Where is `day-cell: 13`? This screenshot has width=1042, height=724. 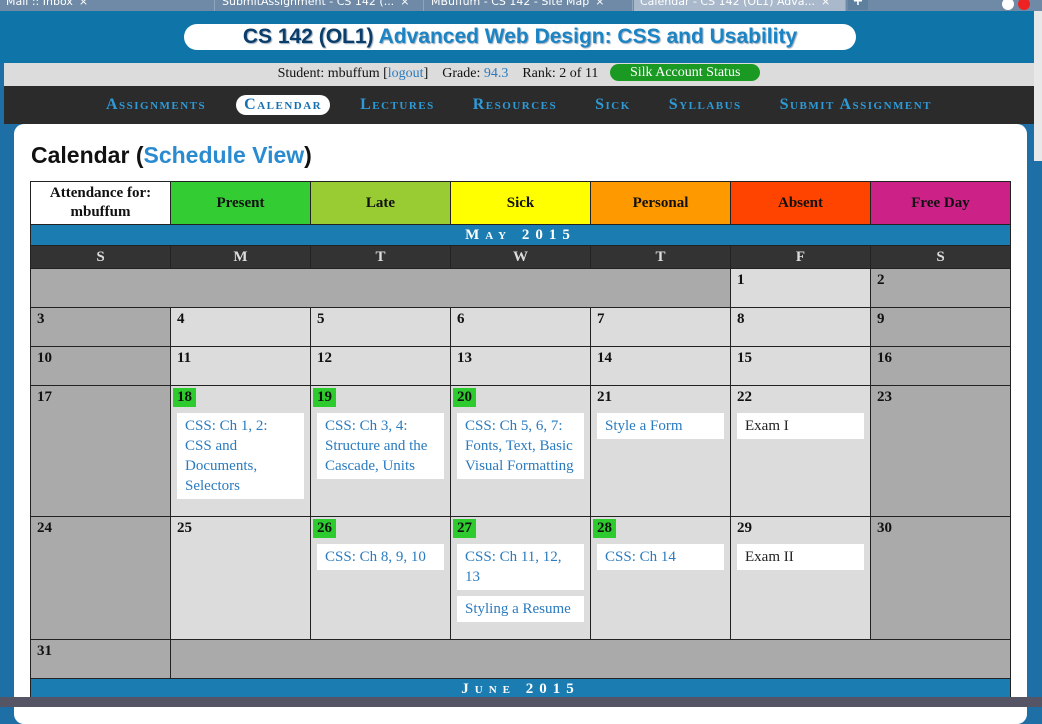 day-cell: 13 is located at coordinates (520, 366).